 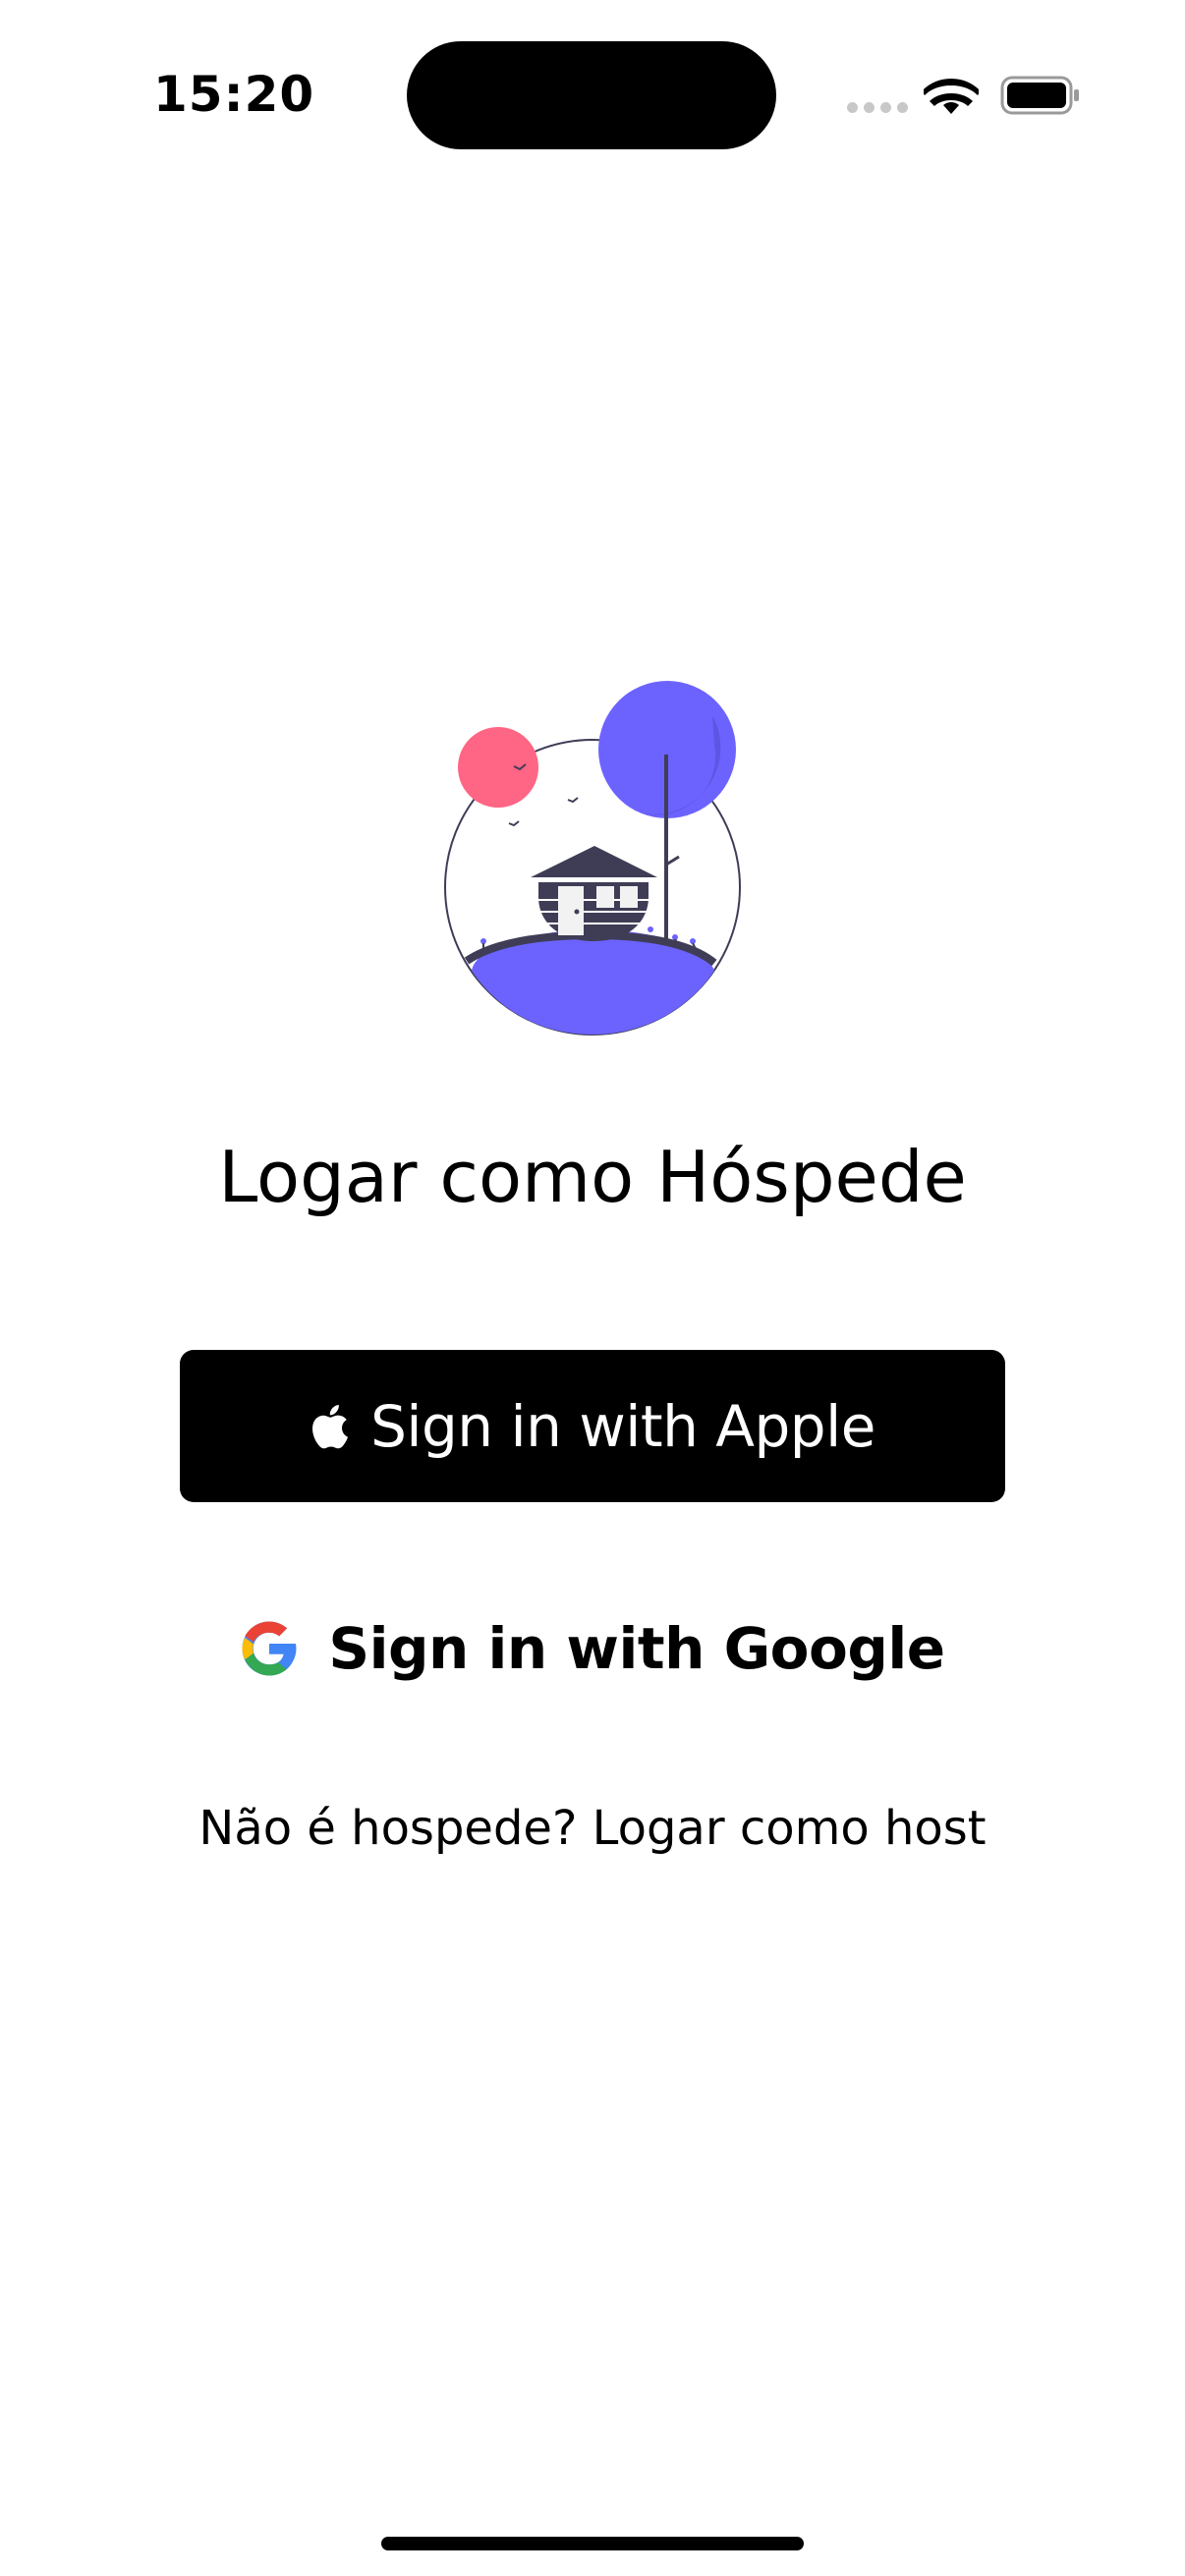 What do you see at coordinates (592, 2543) in the screenshot?
I see `home-indicator` at bounding box center [592, 2543].